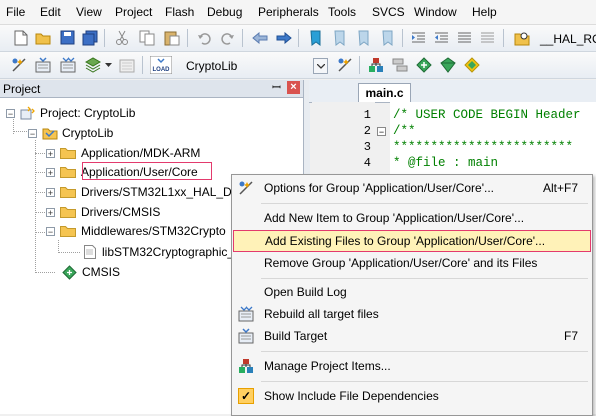  I want to click on nav-back-icon, so click(259, 37).